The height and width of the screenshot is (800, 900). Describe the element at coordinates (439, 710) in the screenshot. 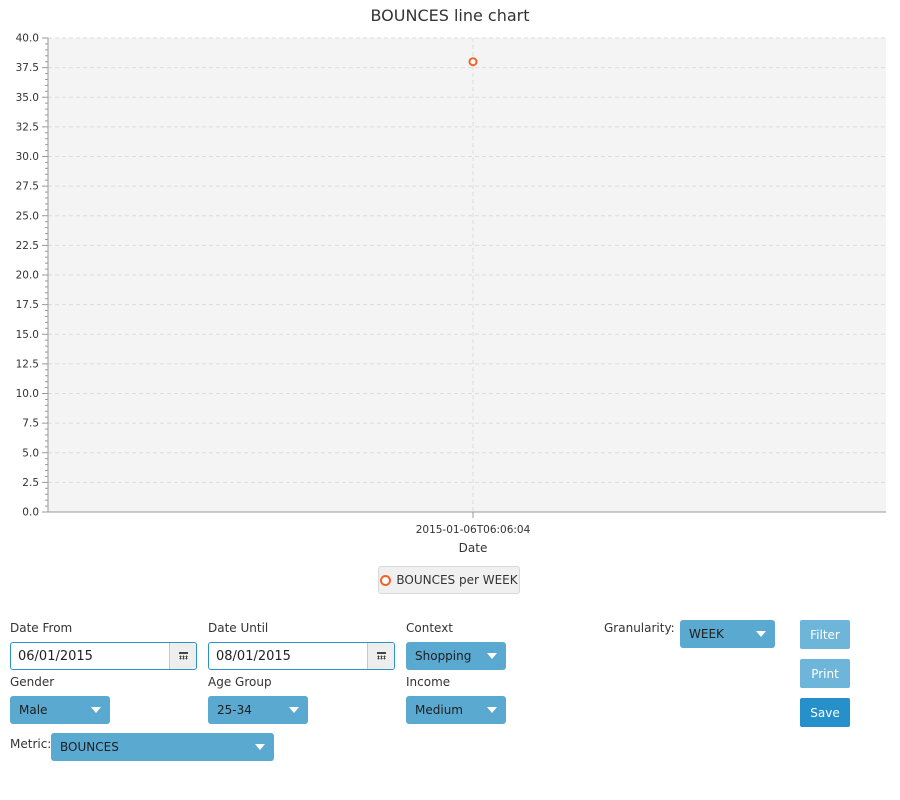

I see `income-value: Medium` at that location.